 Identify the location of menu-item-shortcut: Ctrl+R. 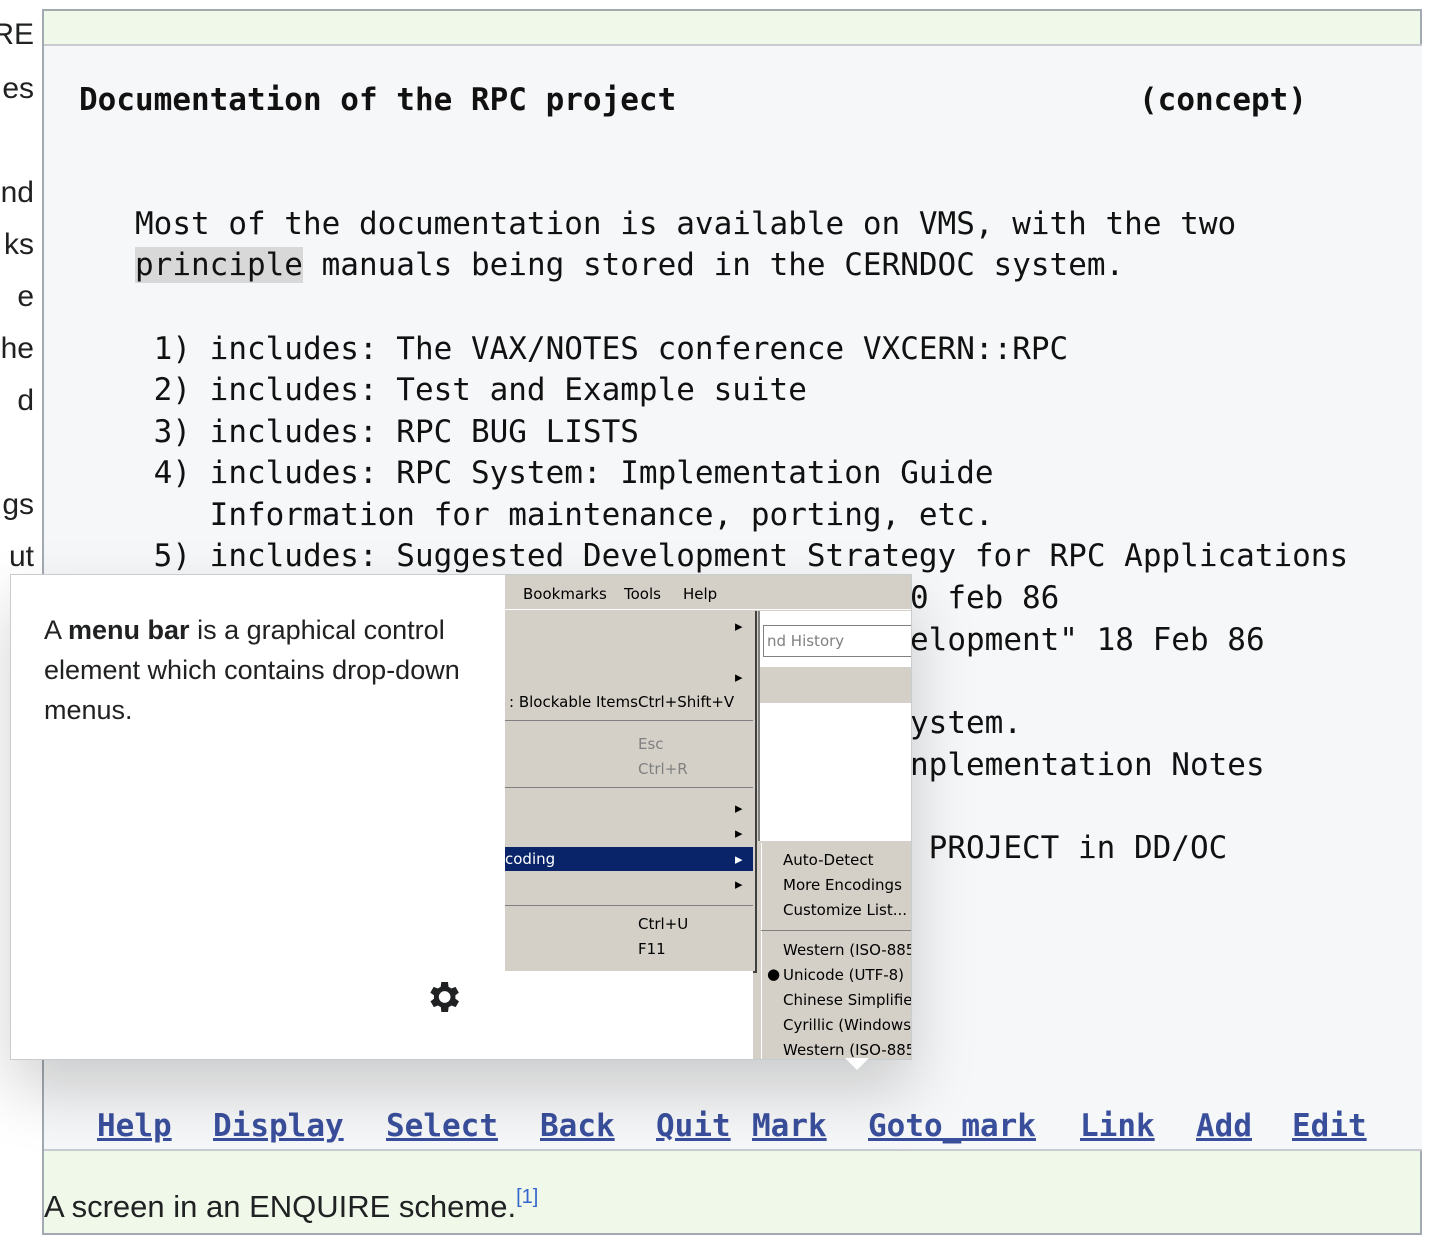
(663, 769).